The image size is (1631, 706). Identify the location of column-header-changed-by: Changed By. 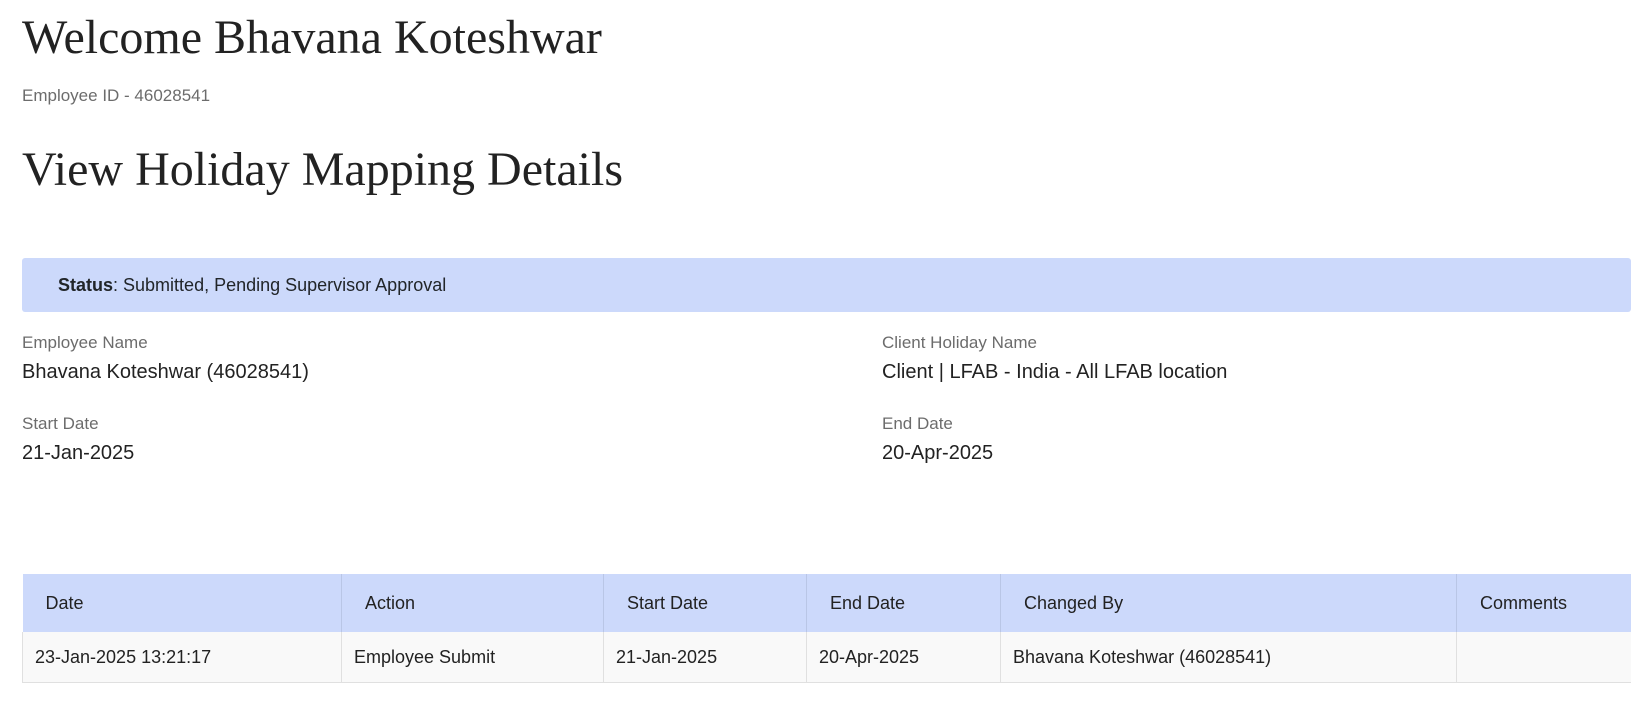
(1228, 603).